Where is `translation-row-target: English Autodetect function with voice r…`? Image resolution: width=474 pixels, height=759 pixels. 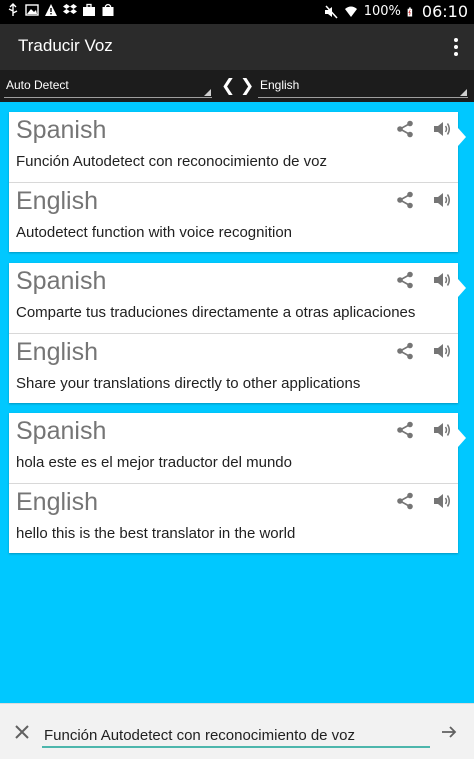 translation-row-target: English Autodetect function with voice r… is located at coordinates (233, 217).